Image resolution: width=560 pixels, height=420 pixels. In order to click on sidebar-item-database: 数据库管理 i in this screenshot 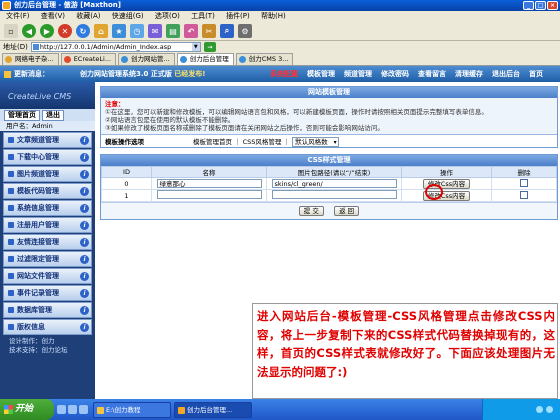, I will do `click(47, 310)`.